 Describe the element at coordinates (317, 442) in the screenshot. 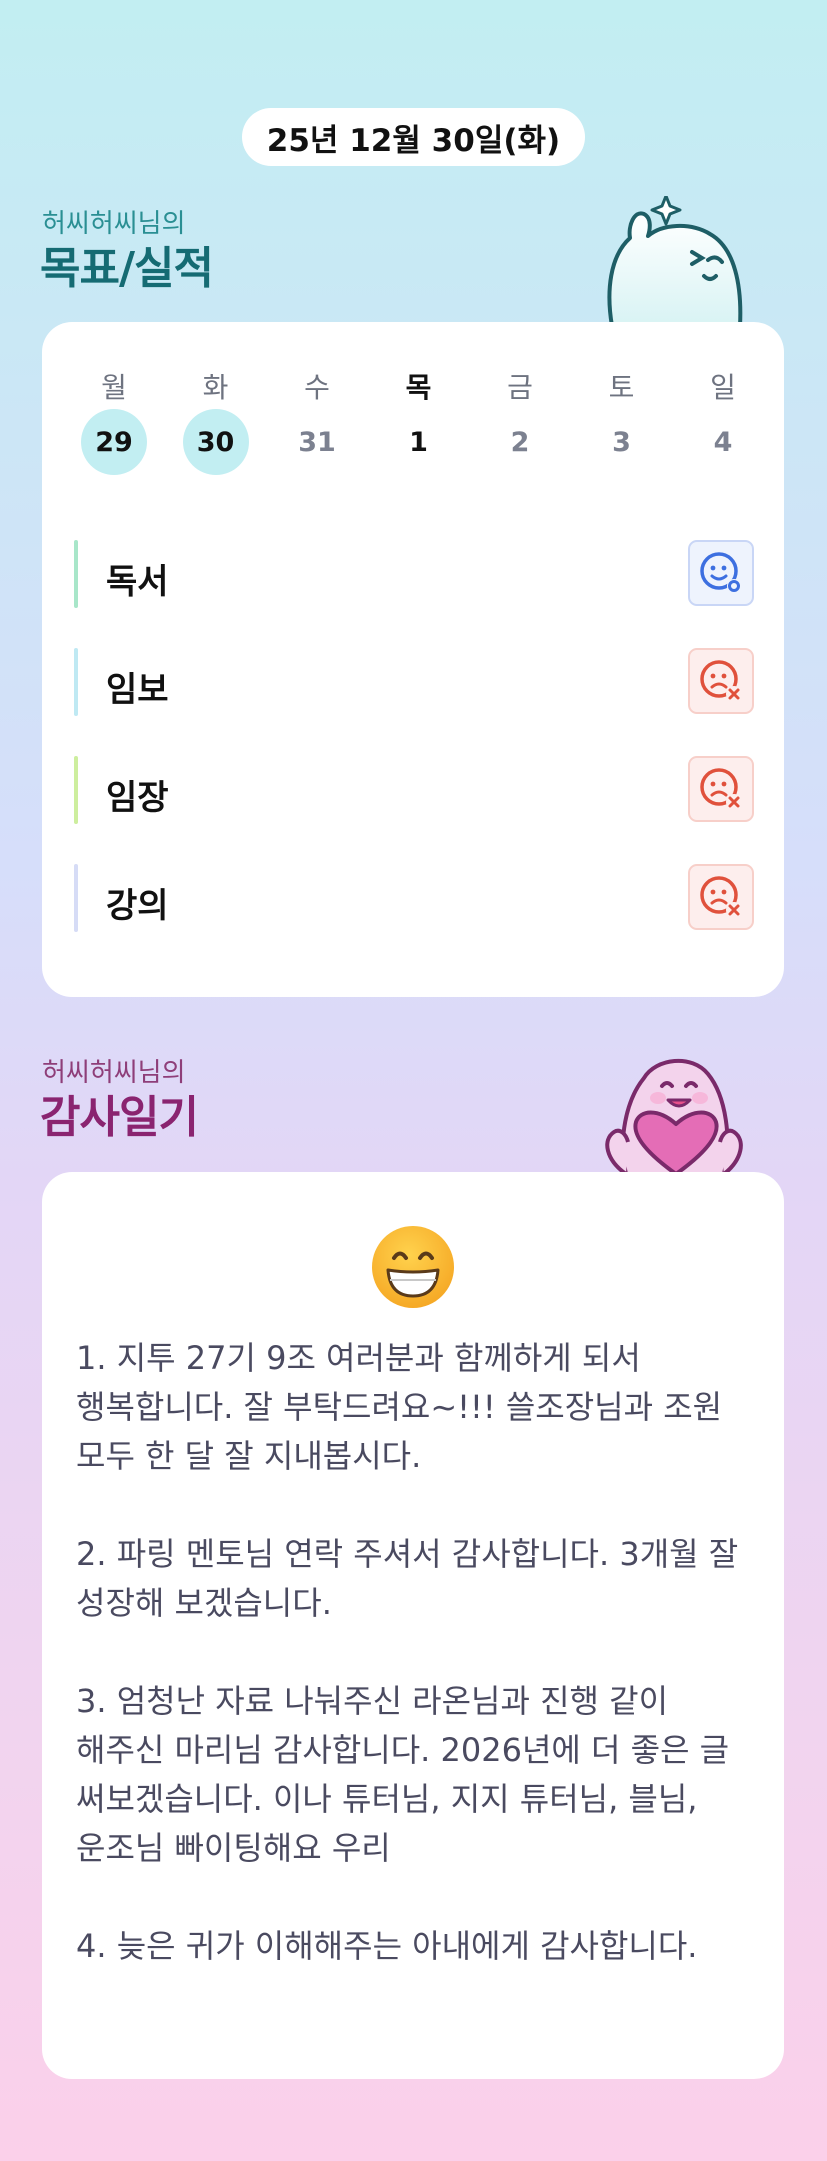

I see `calendar-day: 31` at that location.